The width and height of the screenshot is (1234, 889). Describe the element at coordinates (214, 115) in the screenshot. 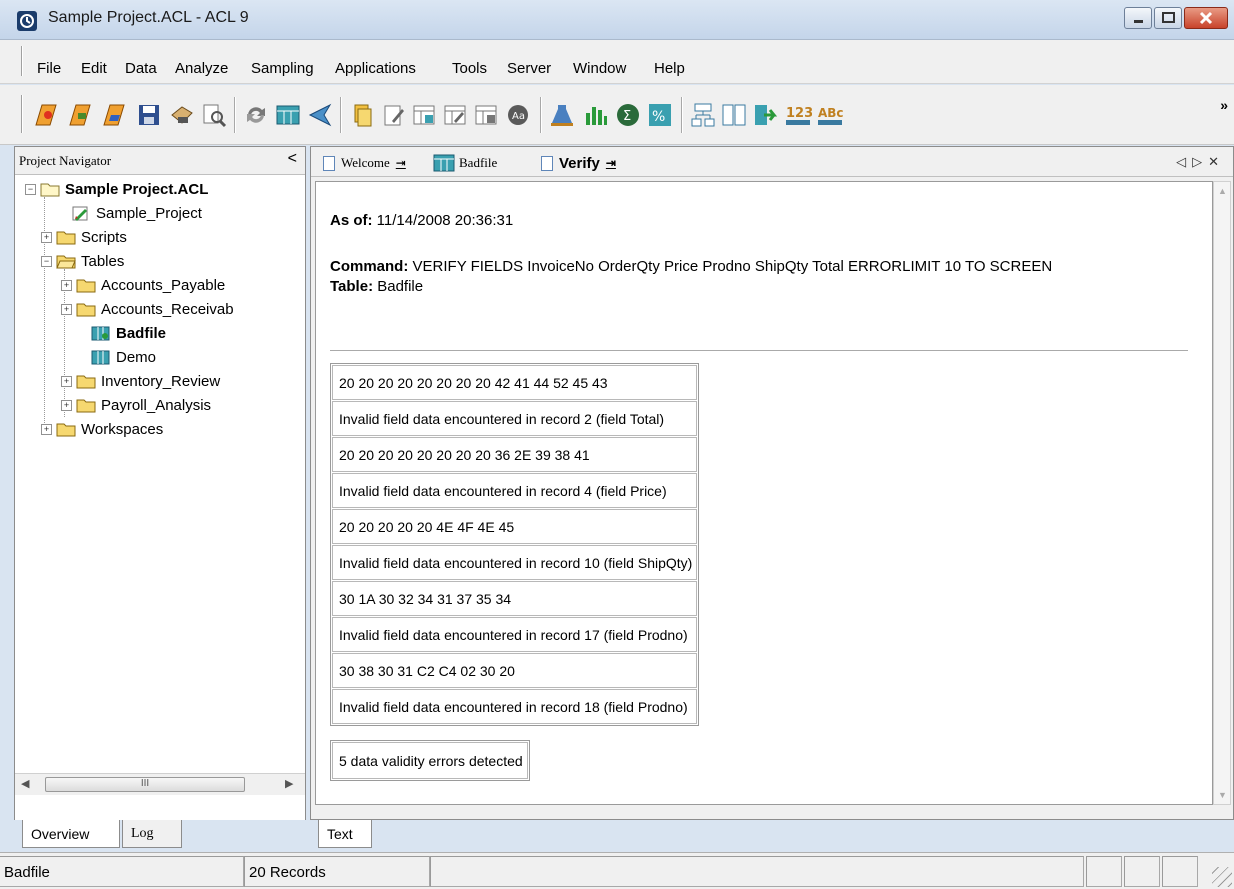

I see `search-icon` at that location.